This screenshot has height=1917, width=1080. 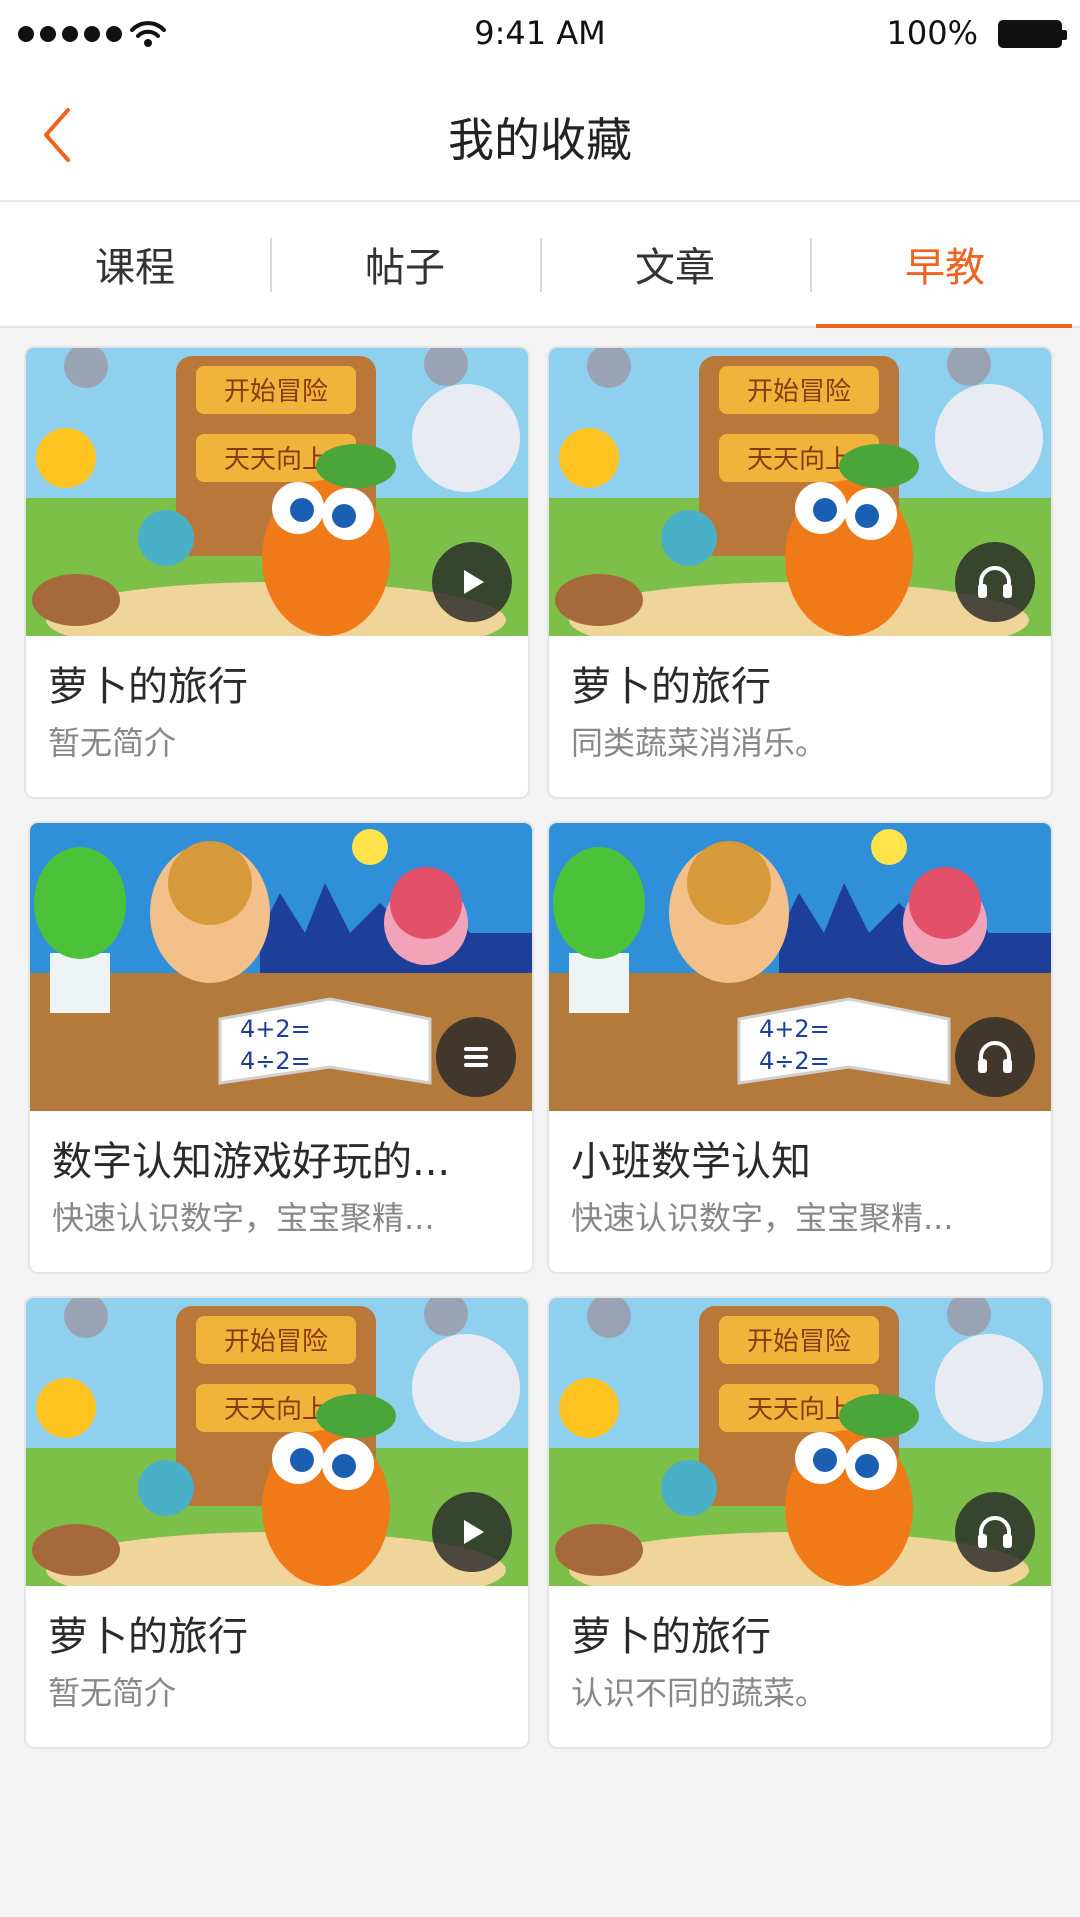 I want to click on page-title: 我的收藏, so click(x=540, y=140).